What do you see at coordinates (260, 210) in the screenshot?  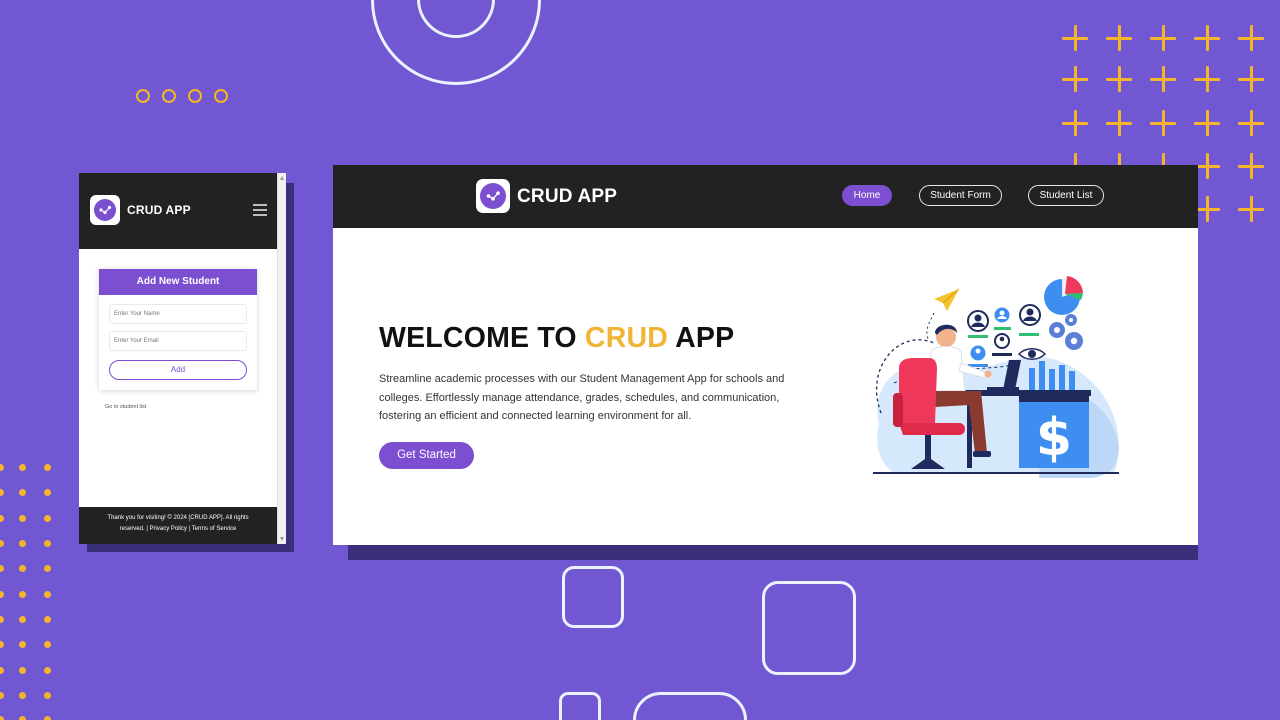 I see `hamburger-menu-icon` at bounding box center [260, 210].